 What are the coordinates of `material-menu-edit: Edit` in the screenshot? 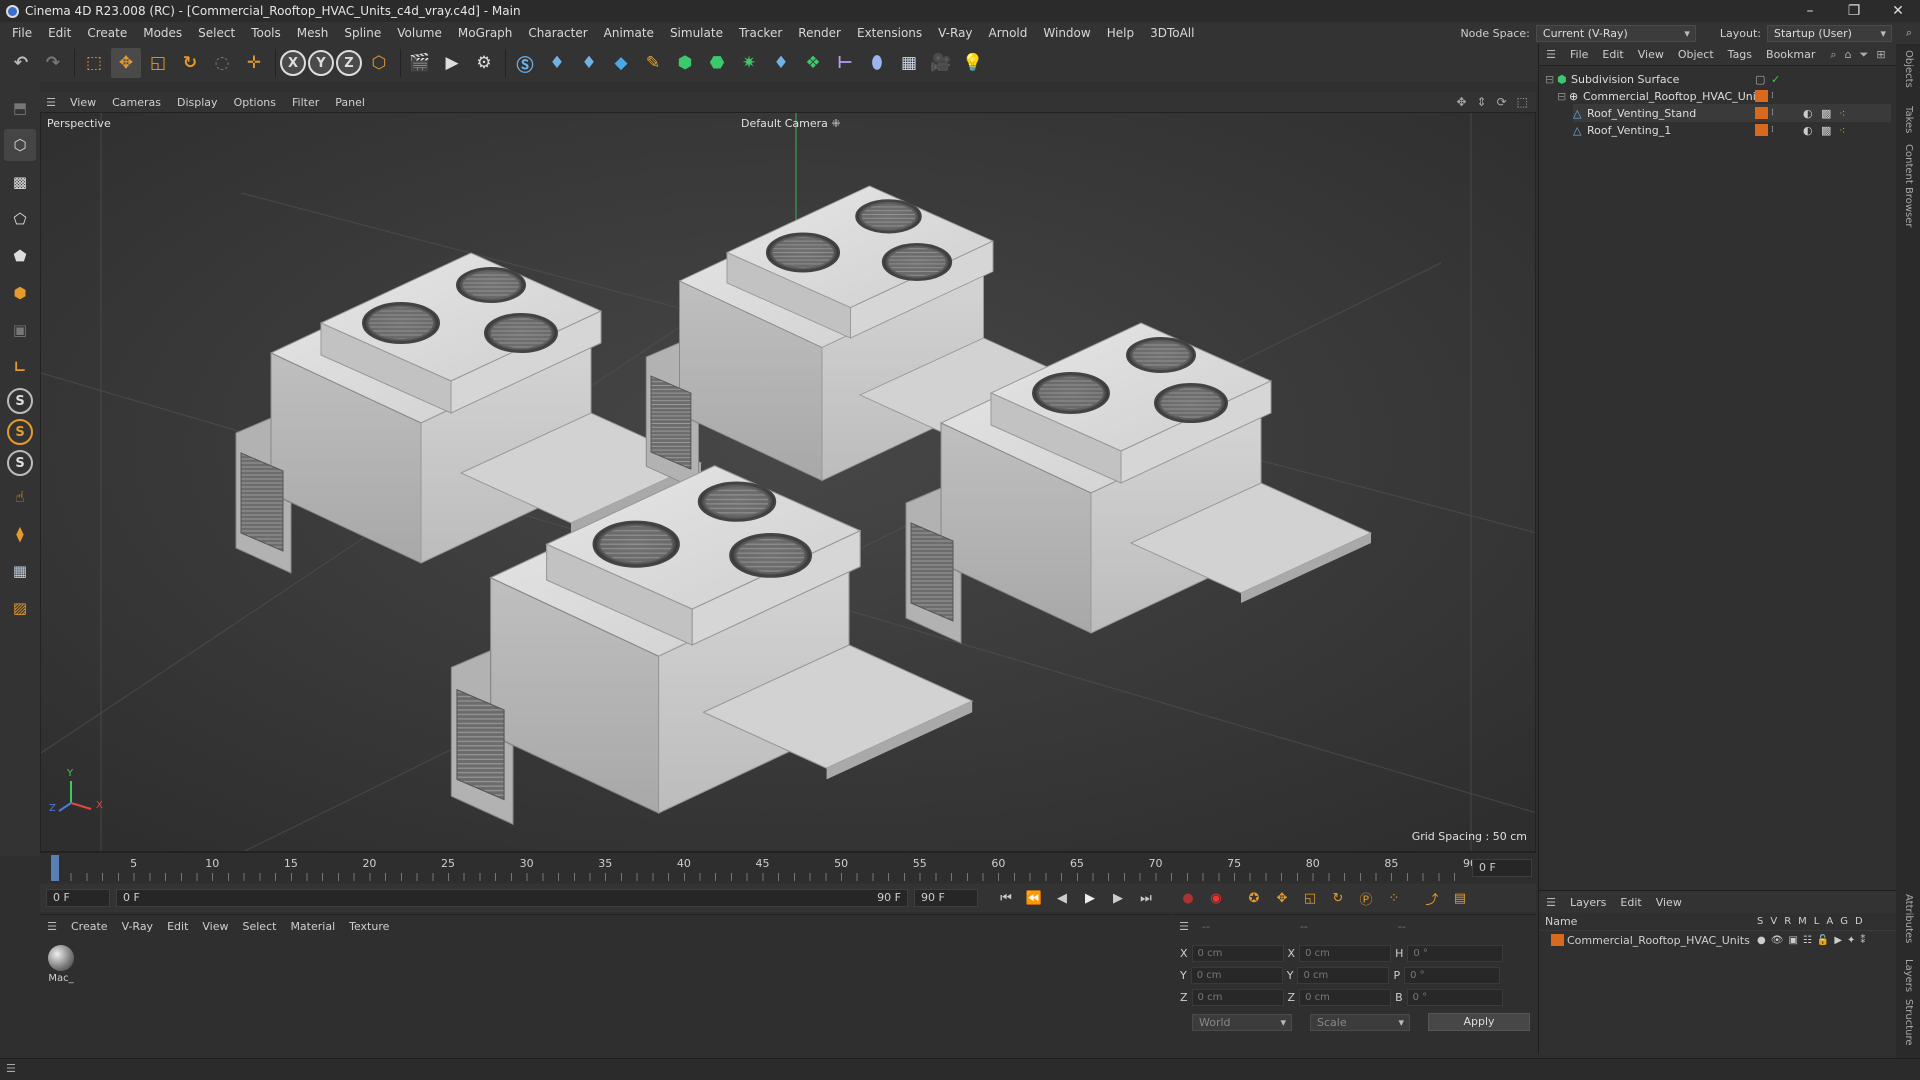 It's located at (177, 926).